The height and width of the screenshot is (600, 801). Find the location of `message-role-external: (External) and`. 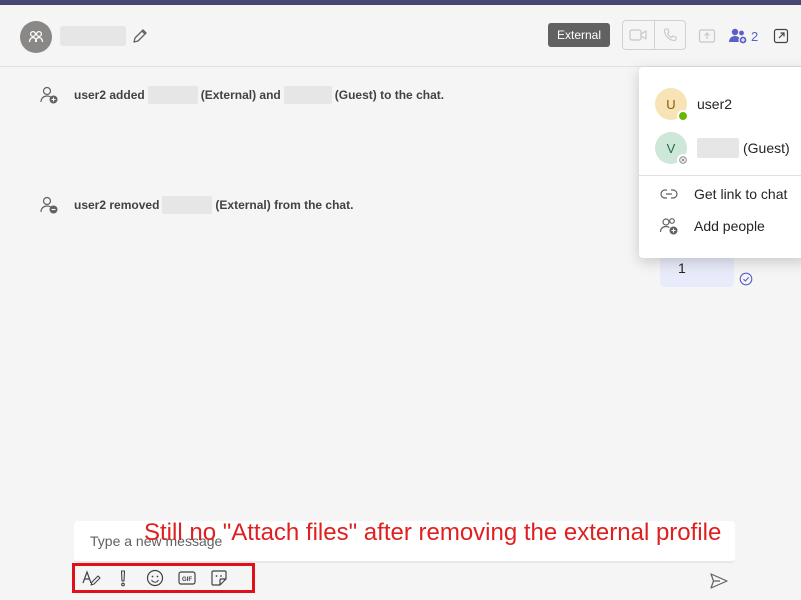

message-role-external: (External) and is located at coordinates (240, 95).